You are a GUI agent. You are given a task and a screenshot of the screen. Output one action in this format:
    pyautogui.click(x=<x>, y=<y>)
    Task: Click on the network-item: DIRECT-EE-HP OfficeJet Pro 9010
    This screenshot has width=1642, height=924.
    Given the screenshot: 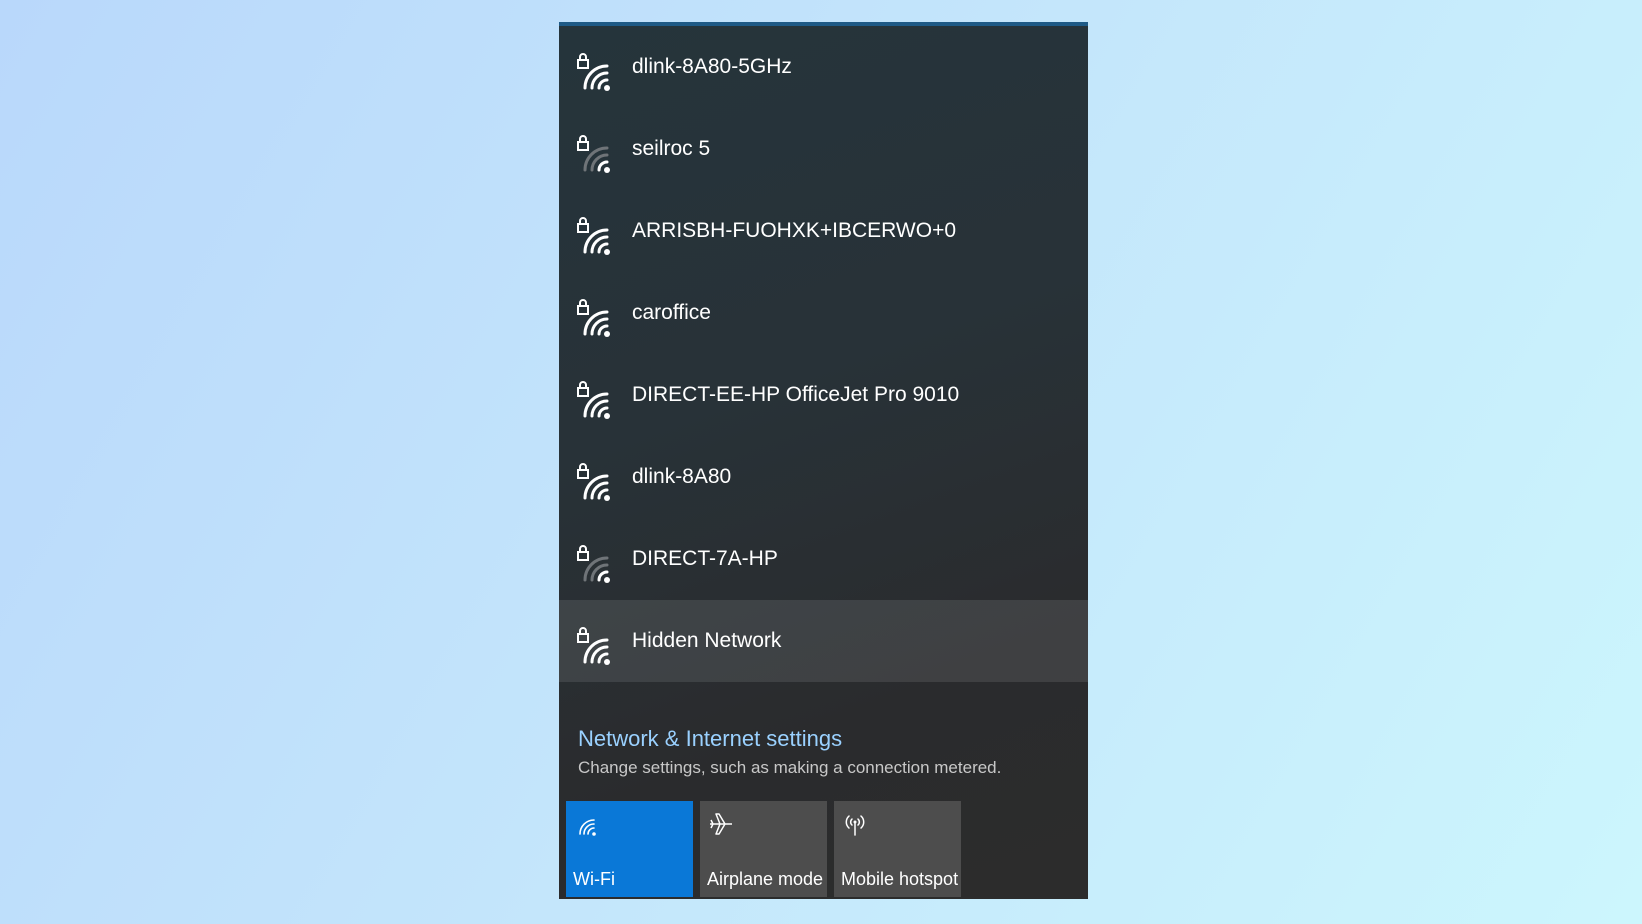 What is the action you would take?
    pyautogui.click(x=823, y=395)
    